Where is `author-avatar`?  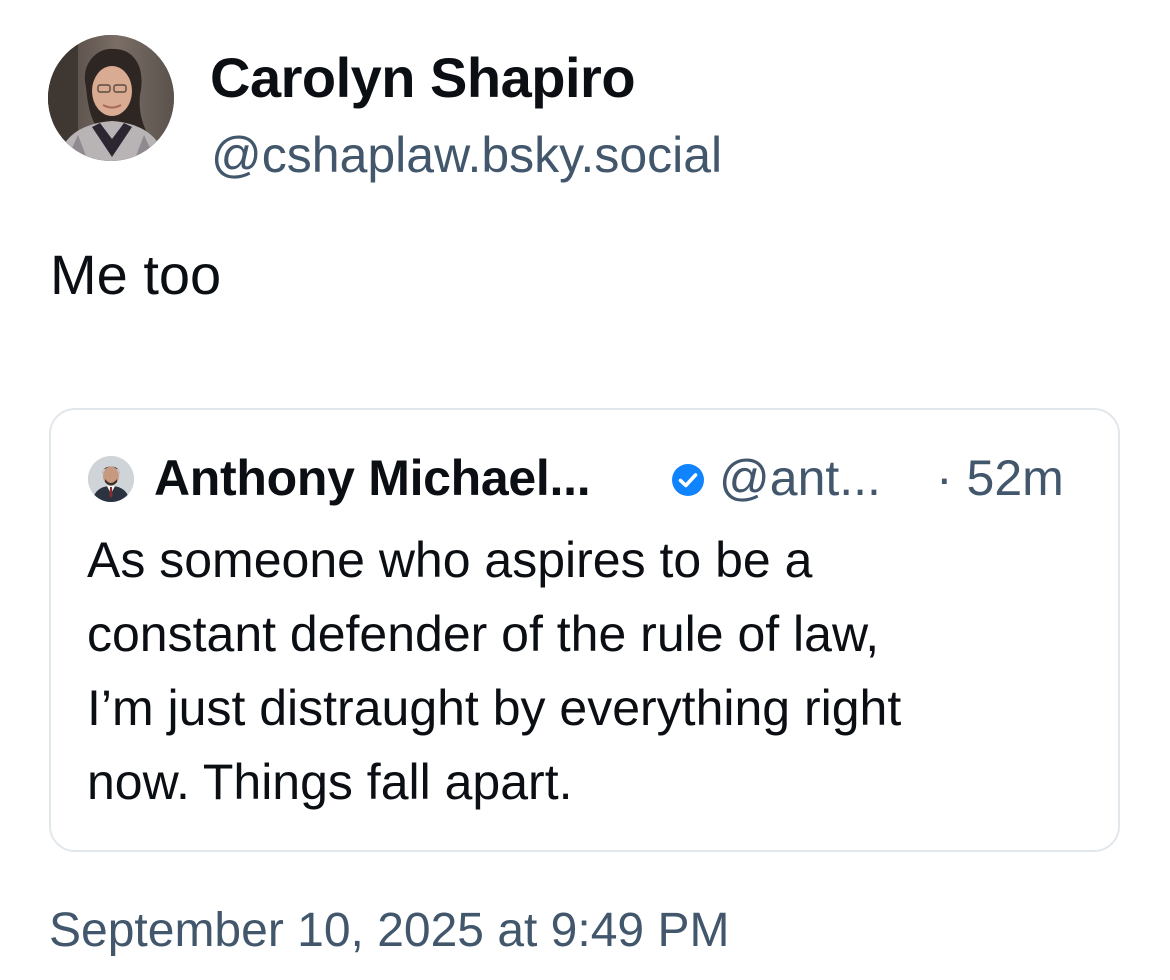
author-avatar is located at coordinates (111, 98).